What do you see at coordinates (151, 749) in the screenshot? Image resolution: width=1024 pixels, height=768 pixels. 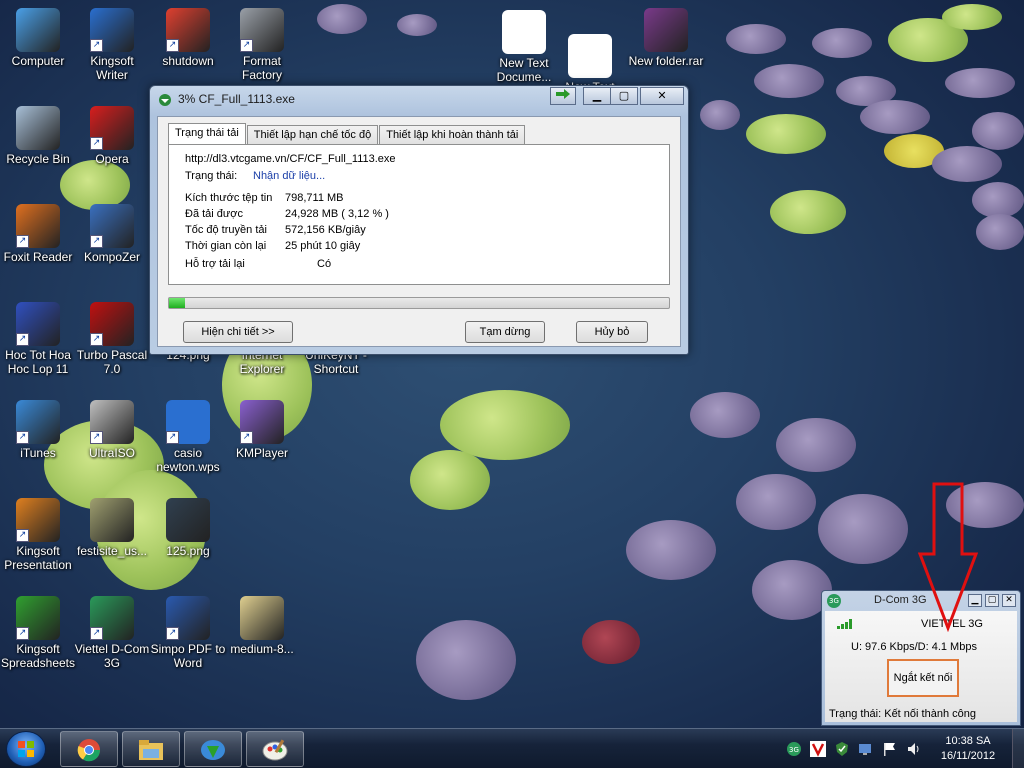 I see `taskbar-explorer-button` at bounding box center [151, 749].